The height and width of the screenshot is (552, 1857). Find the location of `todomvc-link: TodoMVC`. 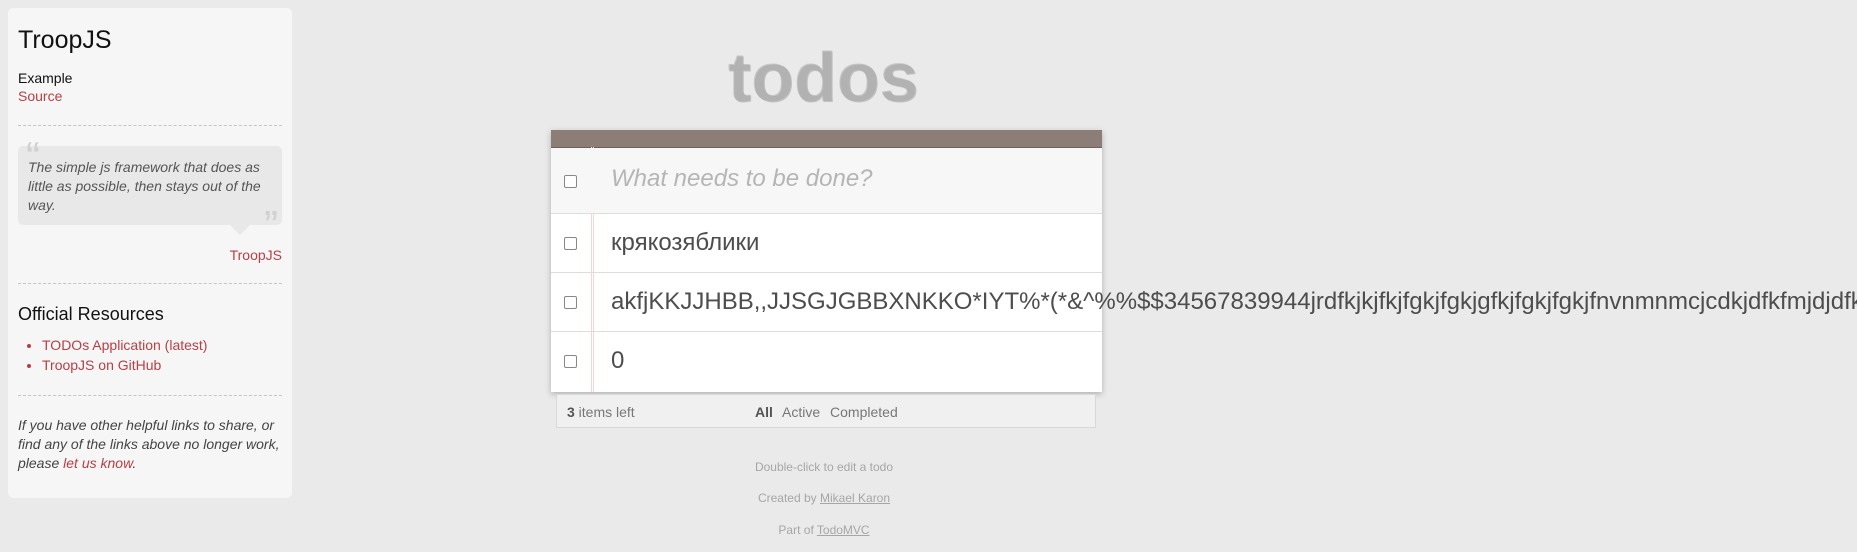

todomvc-link: TodoMVC is located at coordinates (843, 530).